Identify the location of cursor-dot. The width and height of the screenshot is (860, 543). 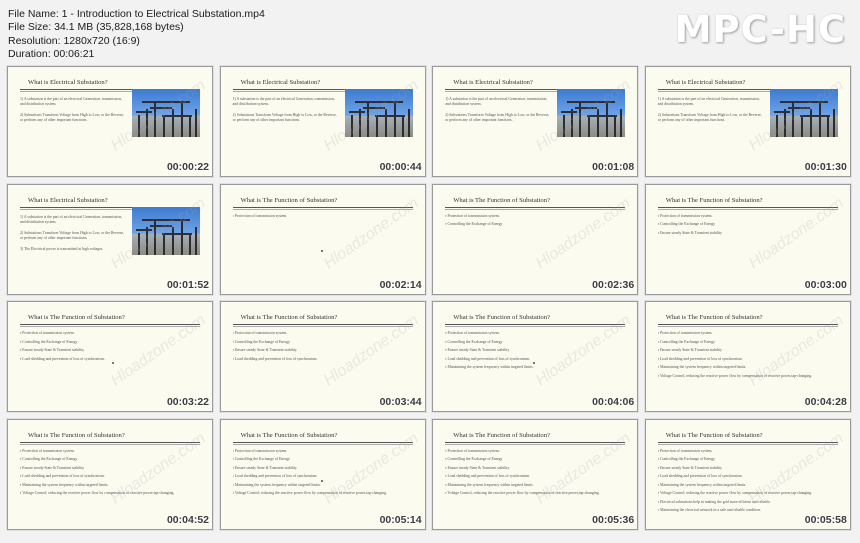
(321, 250).